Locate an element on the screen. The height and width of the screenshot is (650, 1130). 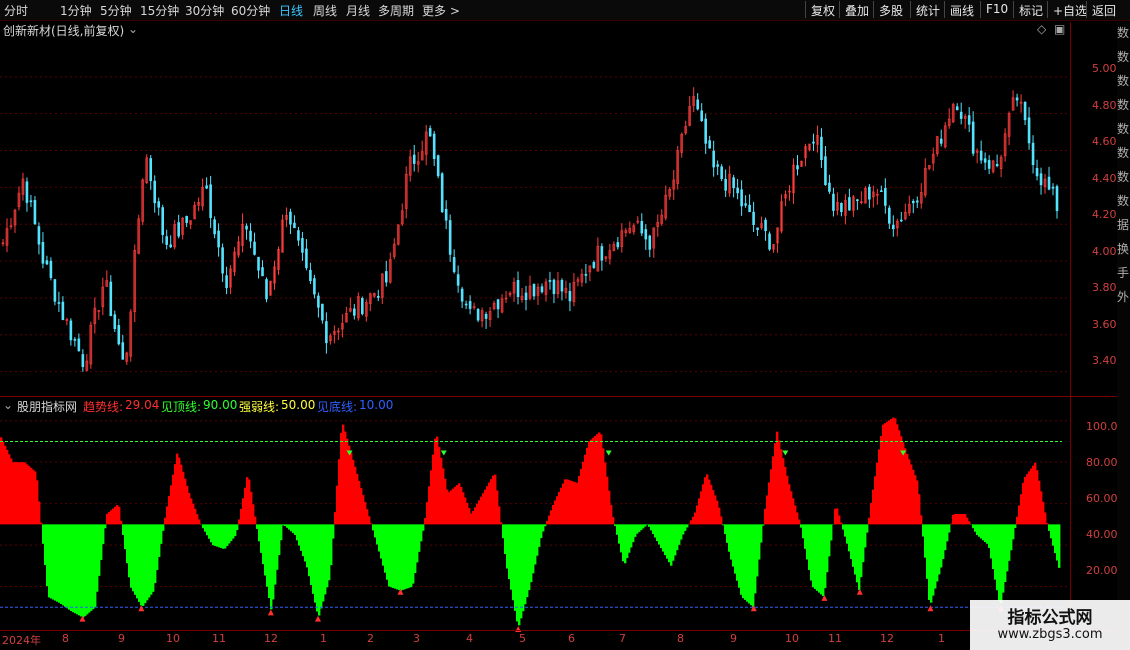
x-axis-label: 4 is located at coordinates (469, 638).